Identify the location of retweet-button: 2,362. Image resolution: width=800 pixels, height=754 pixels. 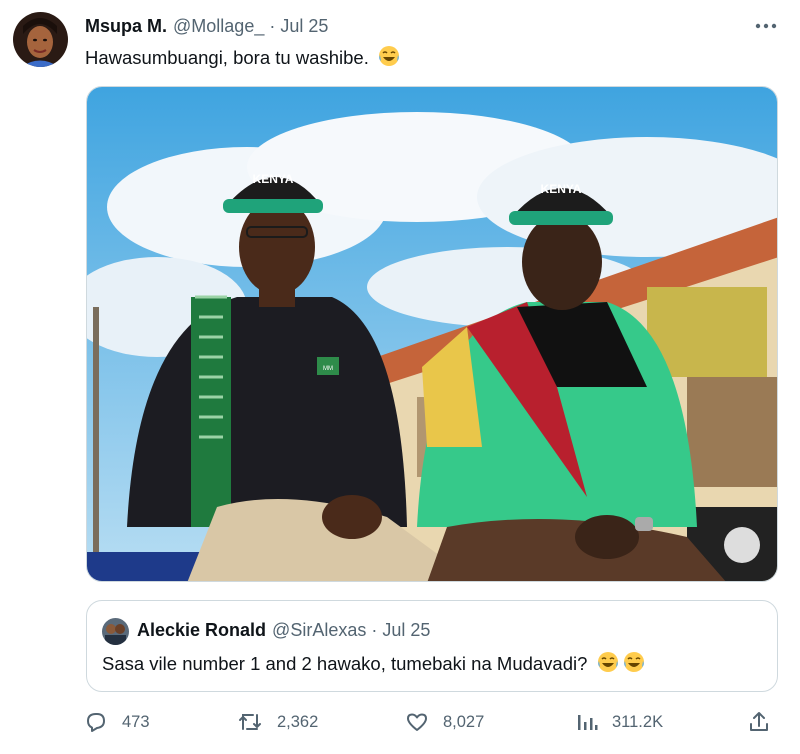
(277, 722).